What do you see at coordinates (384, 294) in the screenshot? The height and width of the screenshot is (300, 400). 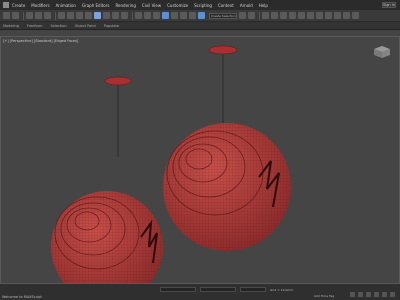 I see `go-to-end-icon` at bounding box center [384, 294].